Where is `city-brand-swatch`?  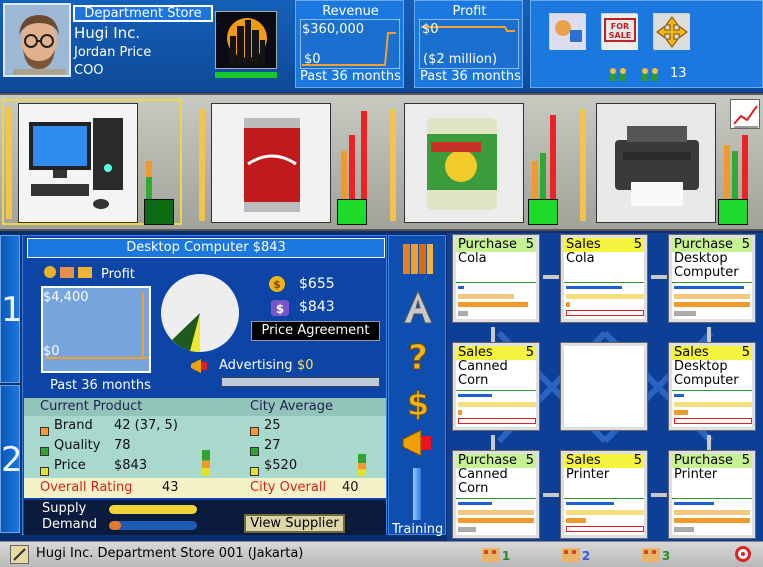
city-brand-swatch is located at coordinates (254, 431).